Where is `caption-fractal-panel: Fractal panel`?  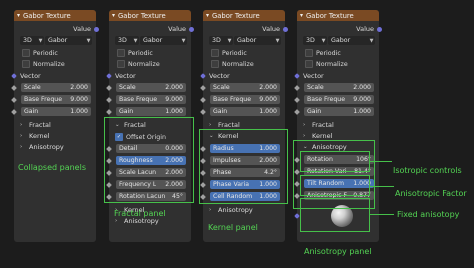
caption-fractal-panel: Fractal panel is located at coordinates (140, 213).